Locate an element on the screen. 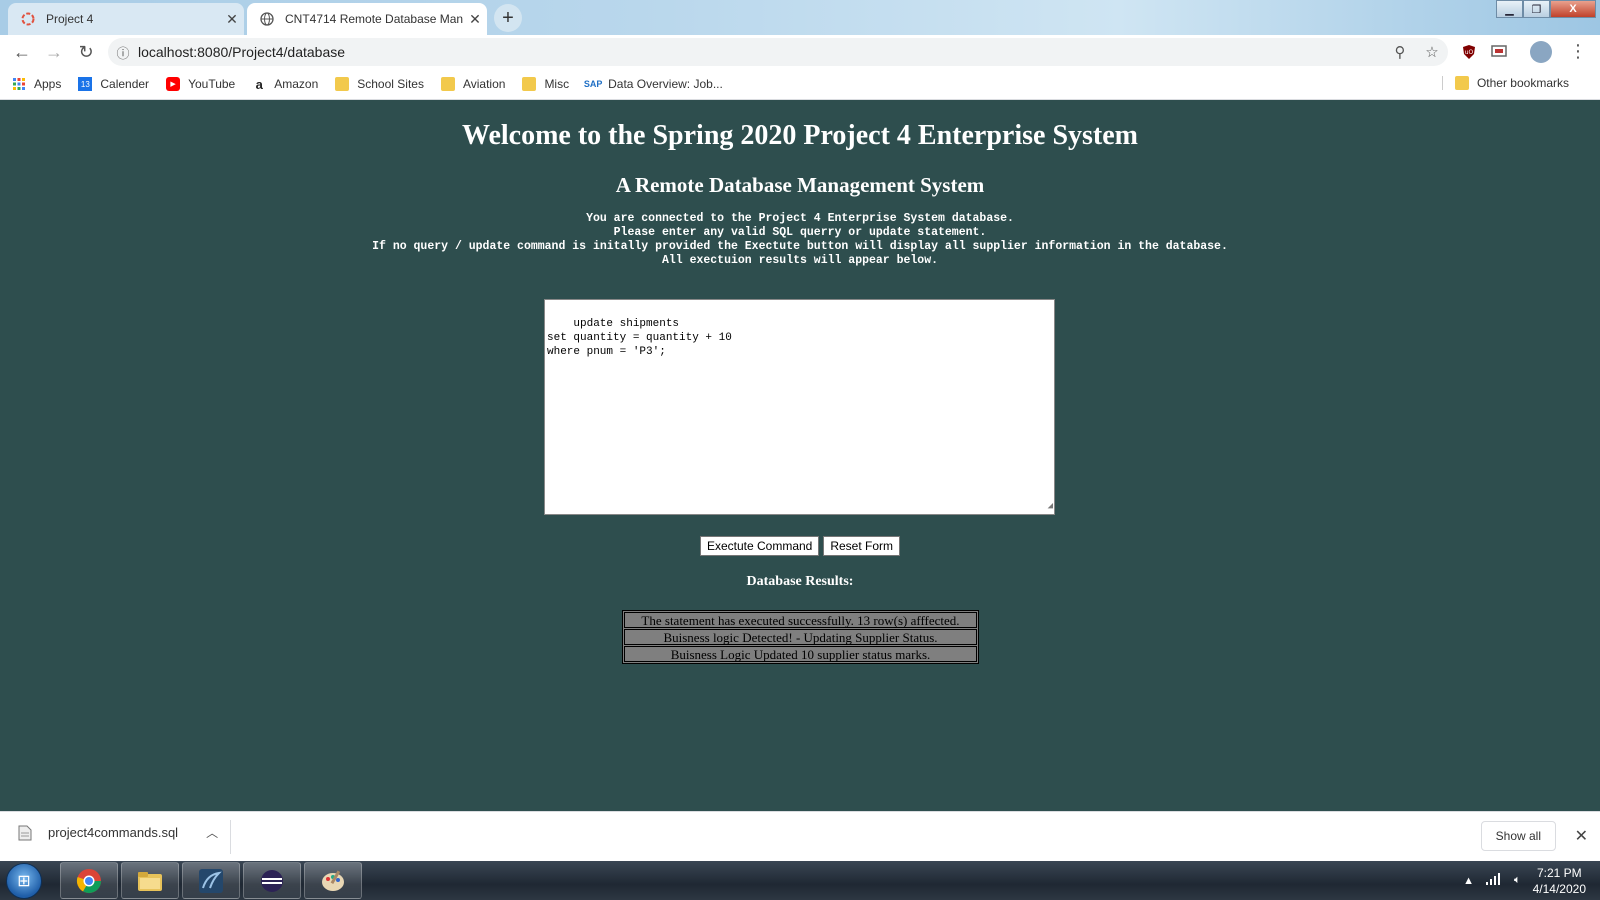 This screenshot has height=900, width=1600. youtube-icon: ▶ is located at coordinates (173, 84).